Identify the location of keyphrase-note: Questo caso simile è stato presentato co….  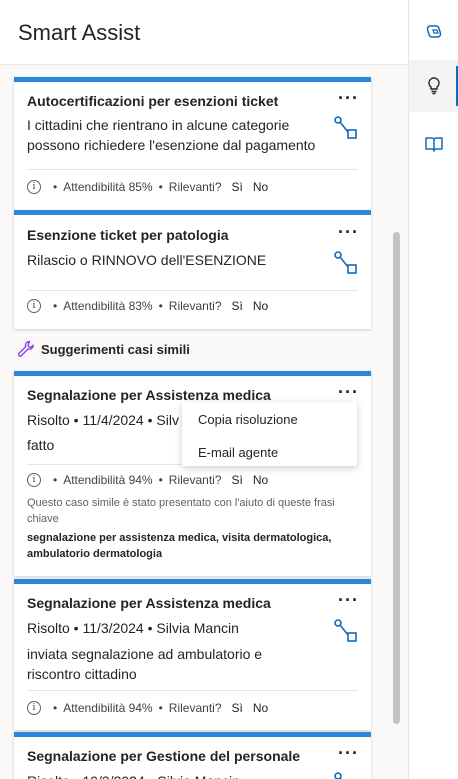
(181, 511).